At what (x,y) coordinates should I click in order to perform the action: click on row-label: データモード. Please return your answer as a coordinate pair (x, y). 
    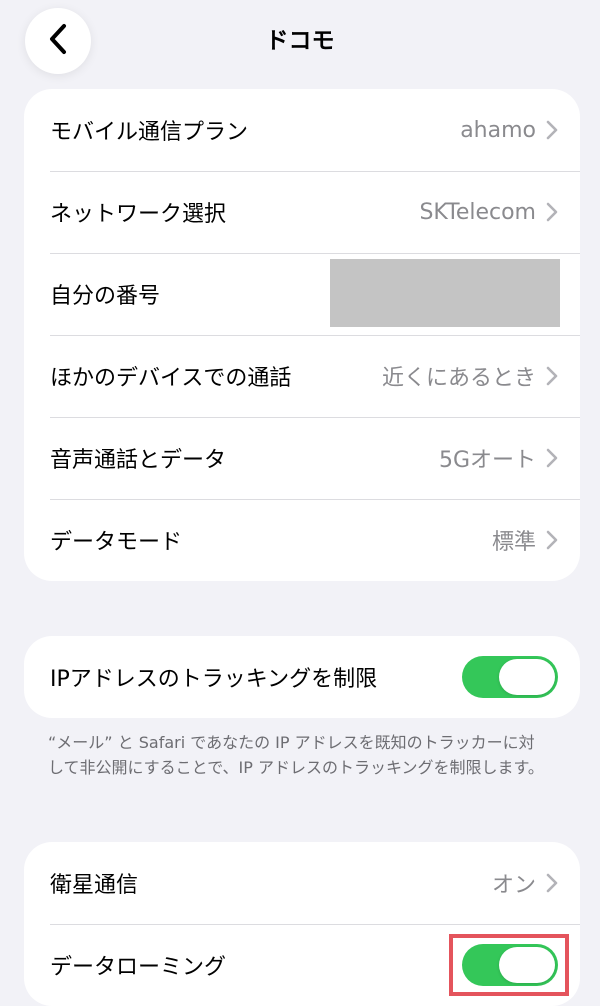
    Looking at the image, I should click on (116, 542).